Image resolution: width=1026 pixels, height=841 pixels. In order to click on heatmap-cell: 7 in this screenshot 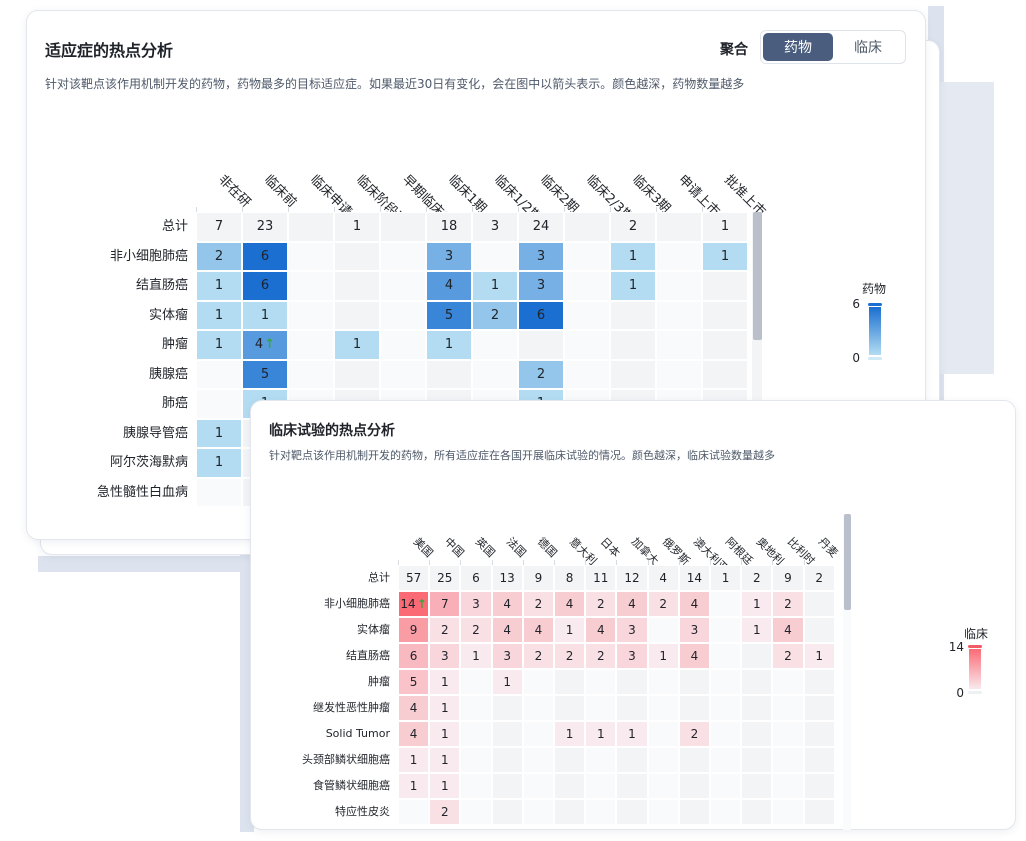, I will do `click(445, 604)`.